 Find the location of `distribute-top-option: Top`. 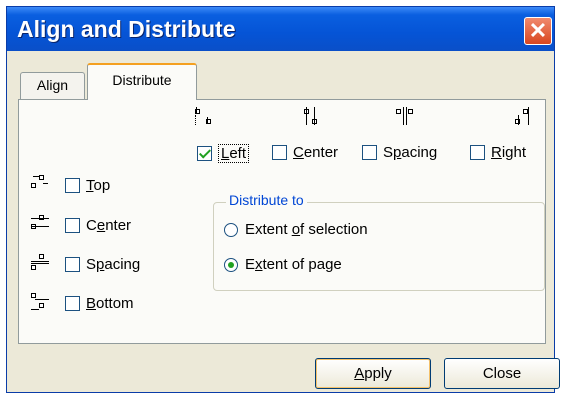

distribute-top-option: Top is located at coordinates (87, 185).